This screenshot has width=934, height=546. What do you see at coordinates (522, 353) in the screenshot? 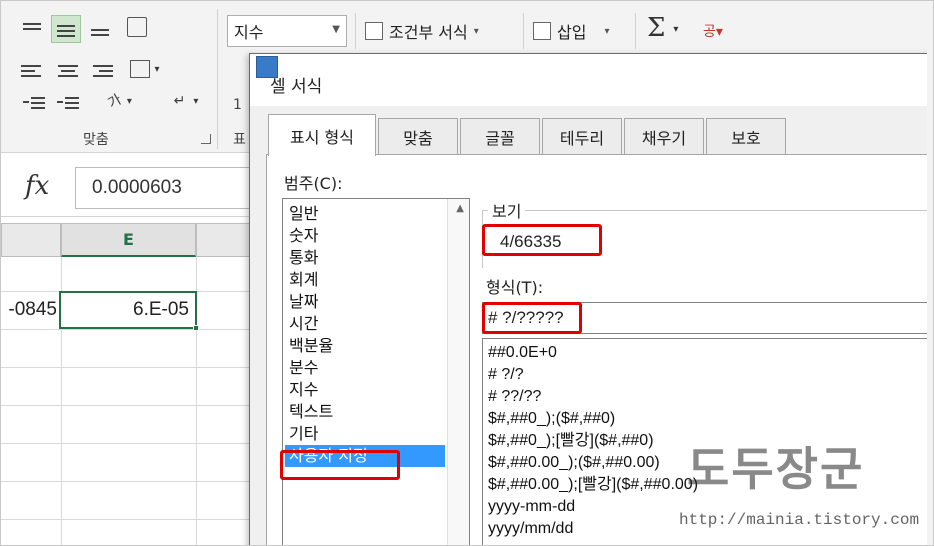
I see `format-code-item: ##0.0E+0` at bounding box center [522, 353].